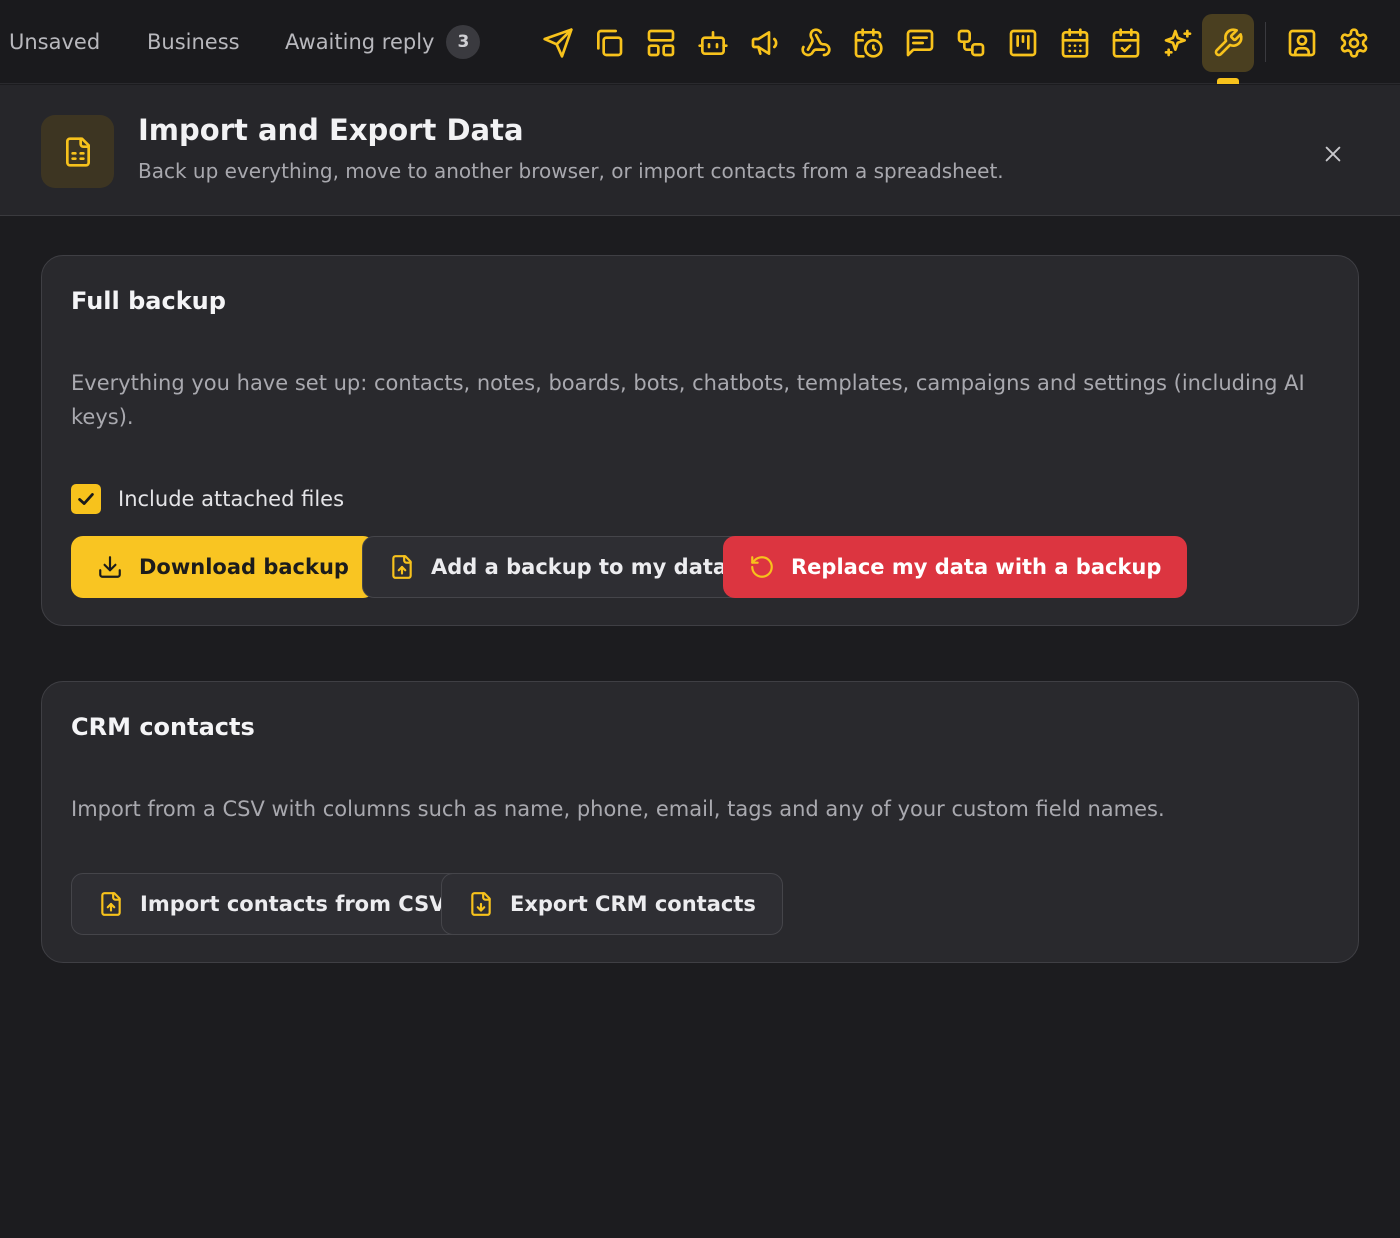 This screenshot has height=1238, width=1400. Describe the element at coordinates (609, 43) in the screenshot. I see `copy-icon` at that location.